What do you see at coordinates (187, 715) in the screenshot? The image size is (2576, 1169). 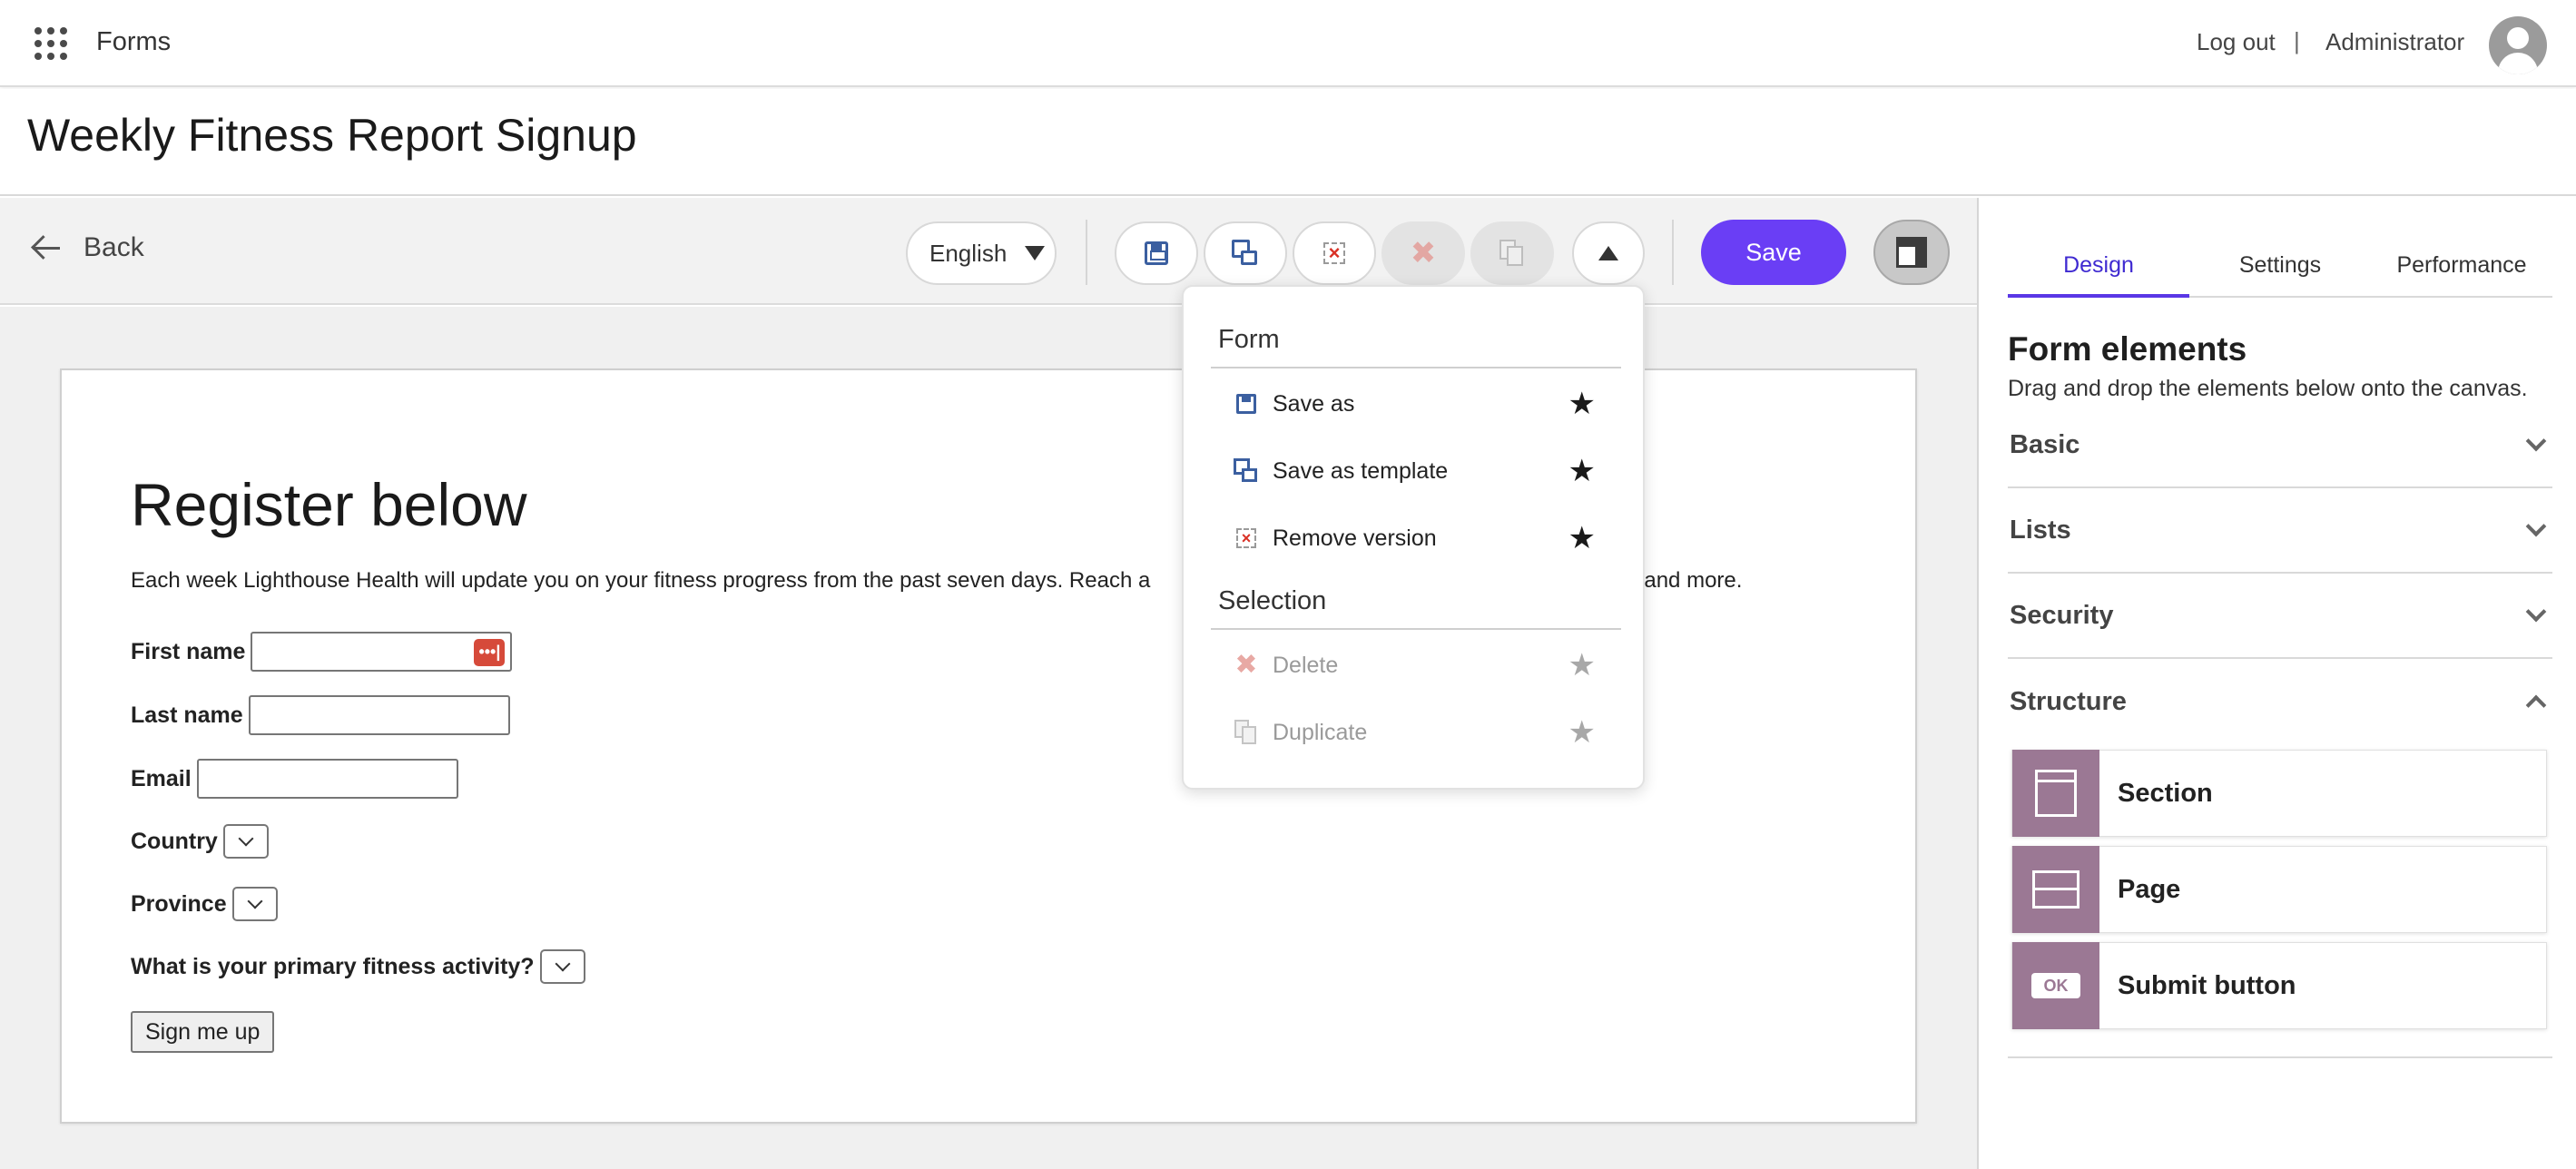 I see `last-name-label: Last name` at bounding box center [187, 715].